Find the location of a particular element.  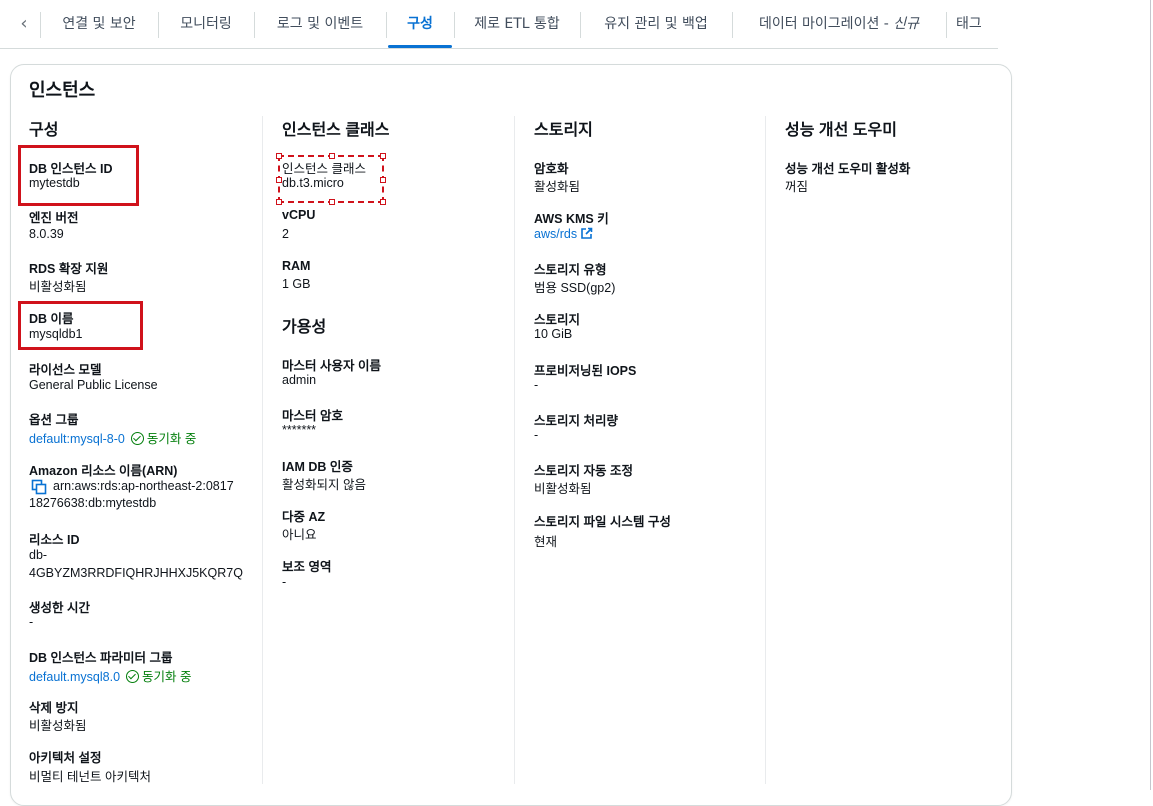

storage-size-value: 10 GiB is located at coordinates (553, 334).